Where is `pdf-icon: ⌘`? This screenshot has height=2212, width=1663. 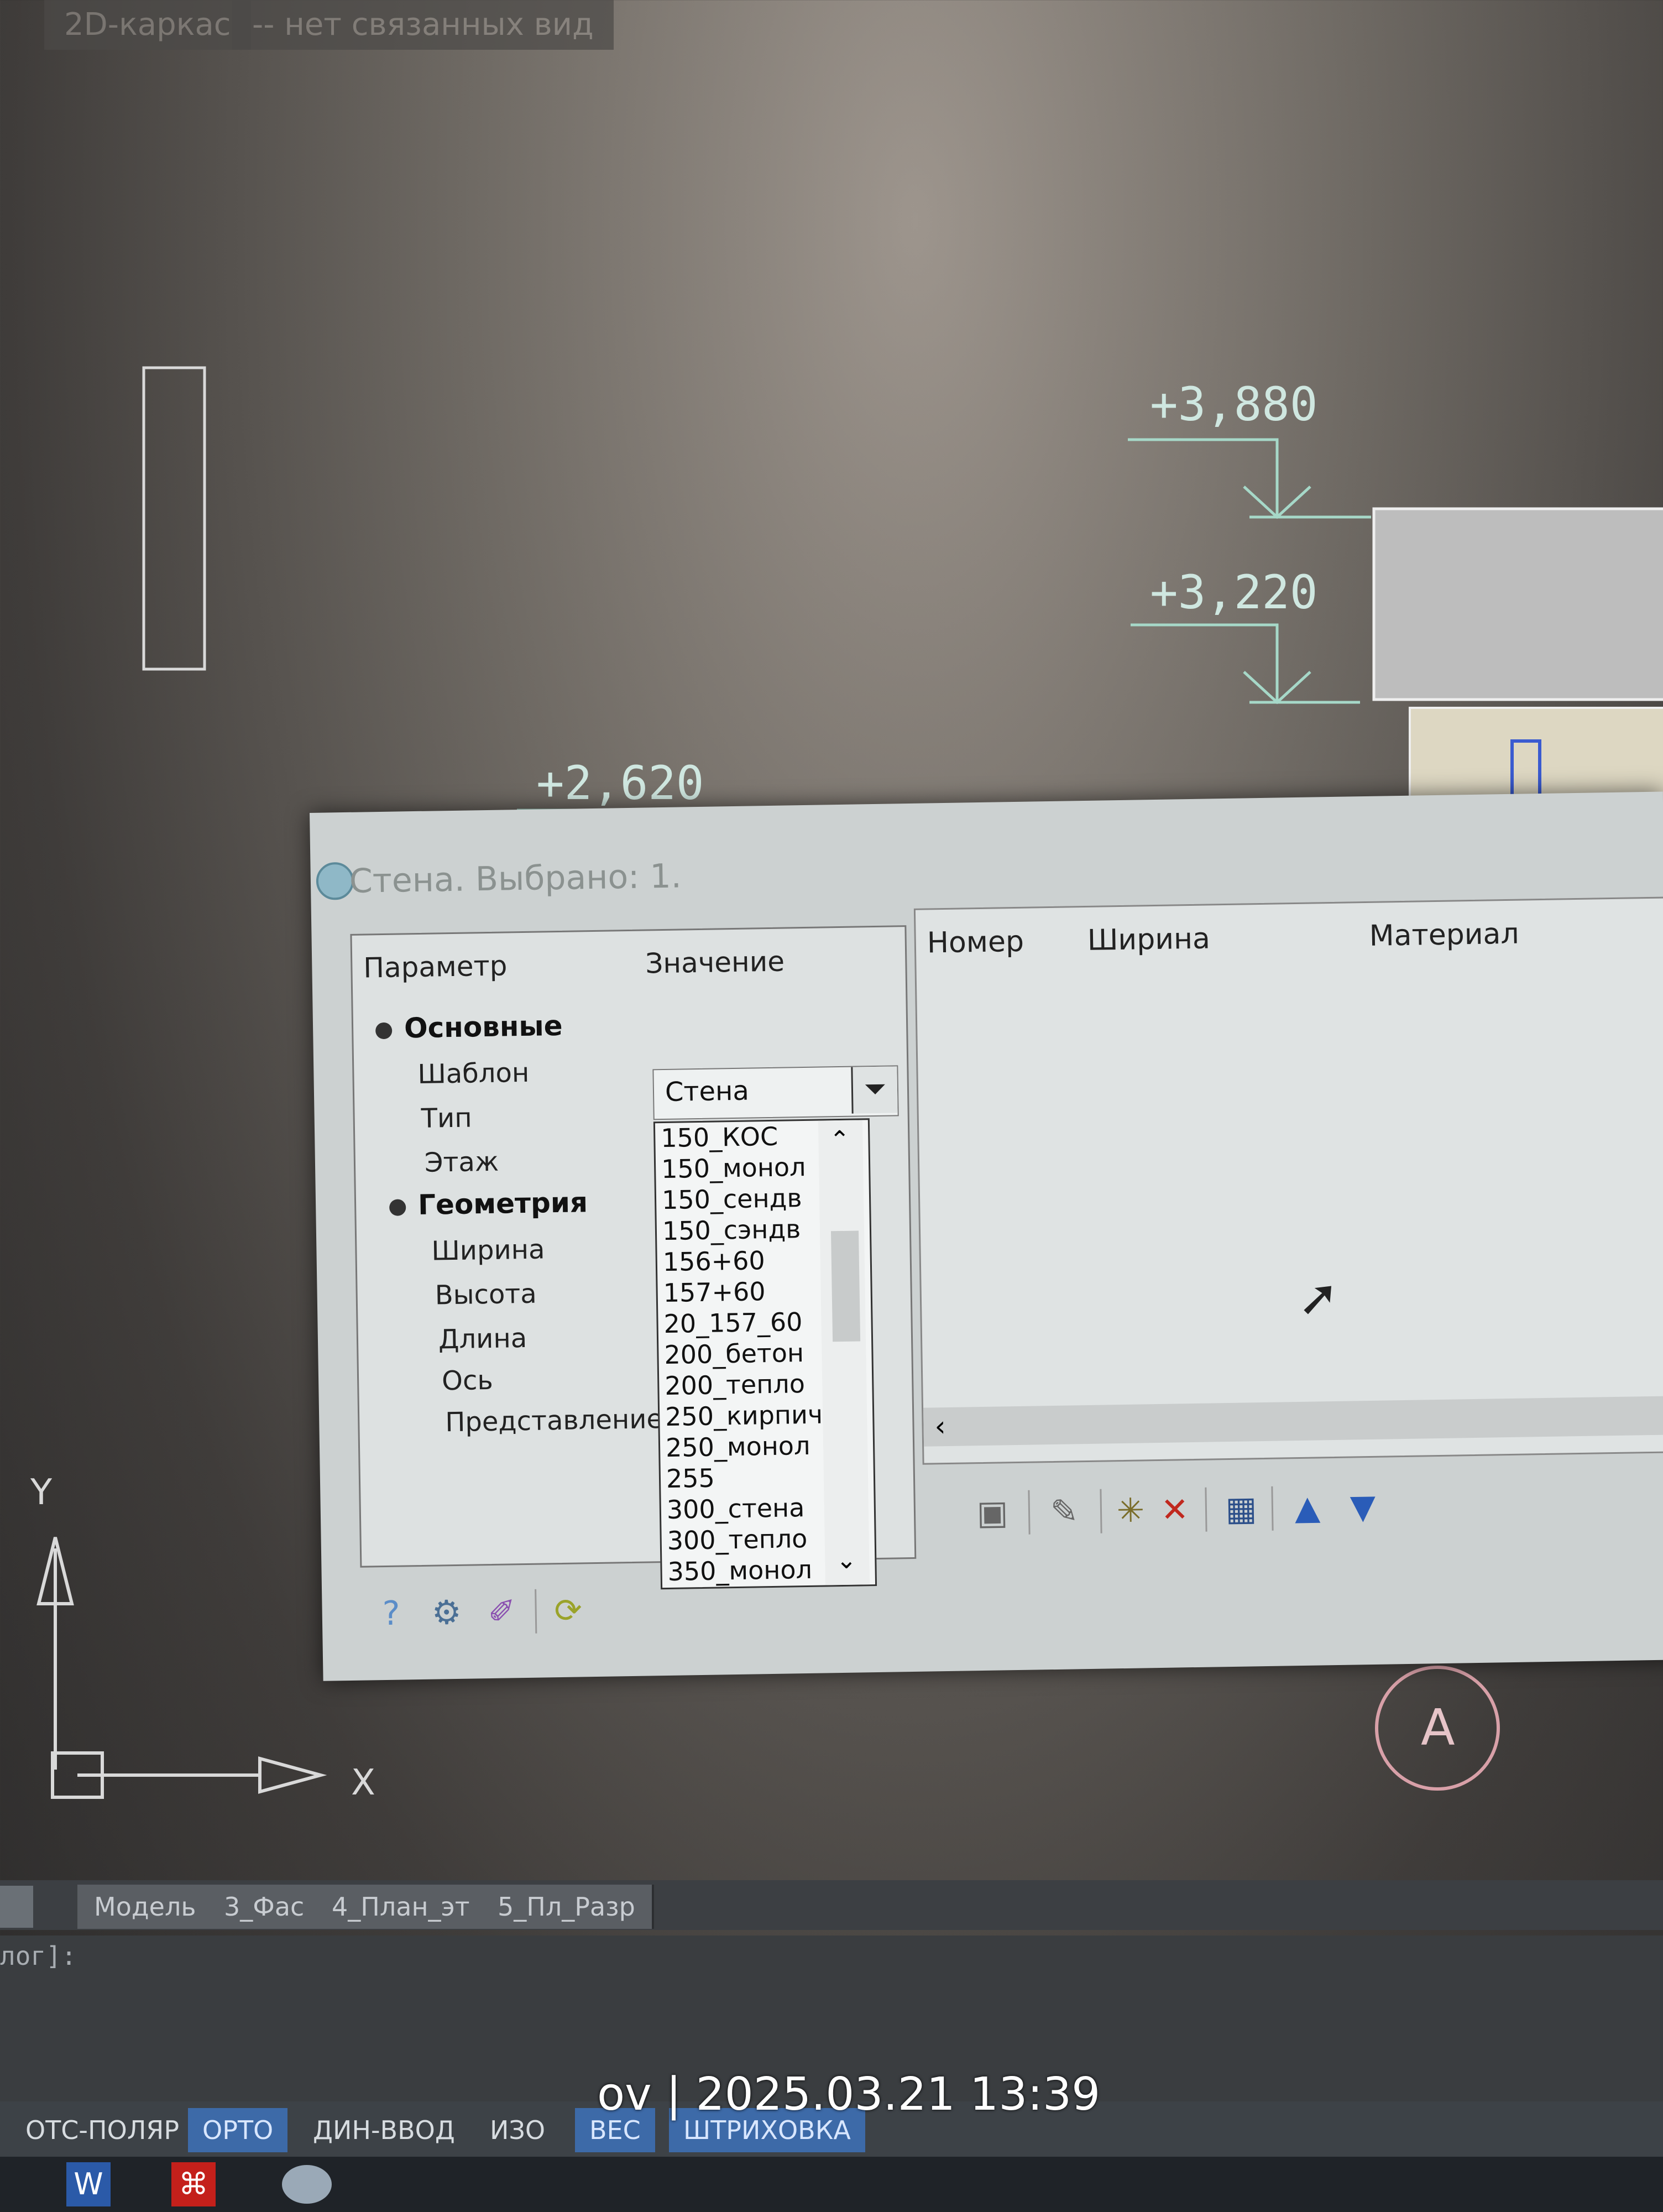
pdf-icon: ⌘ is located at coordinates (193, 2184).